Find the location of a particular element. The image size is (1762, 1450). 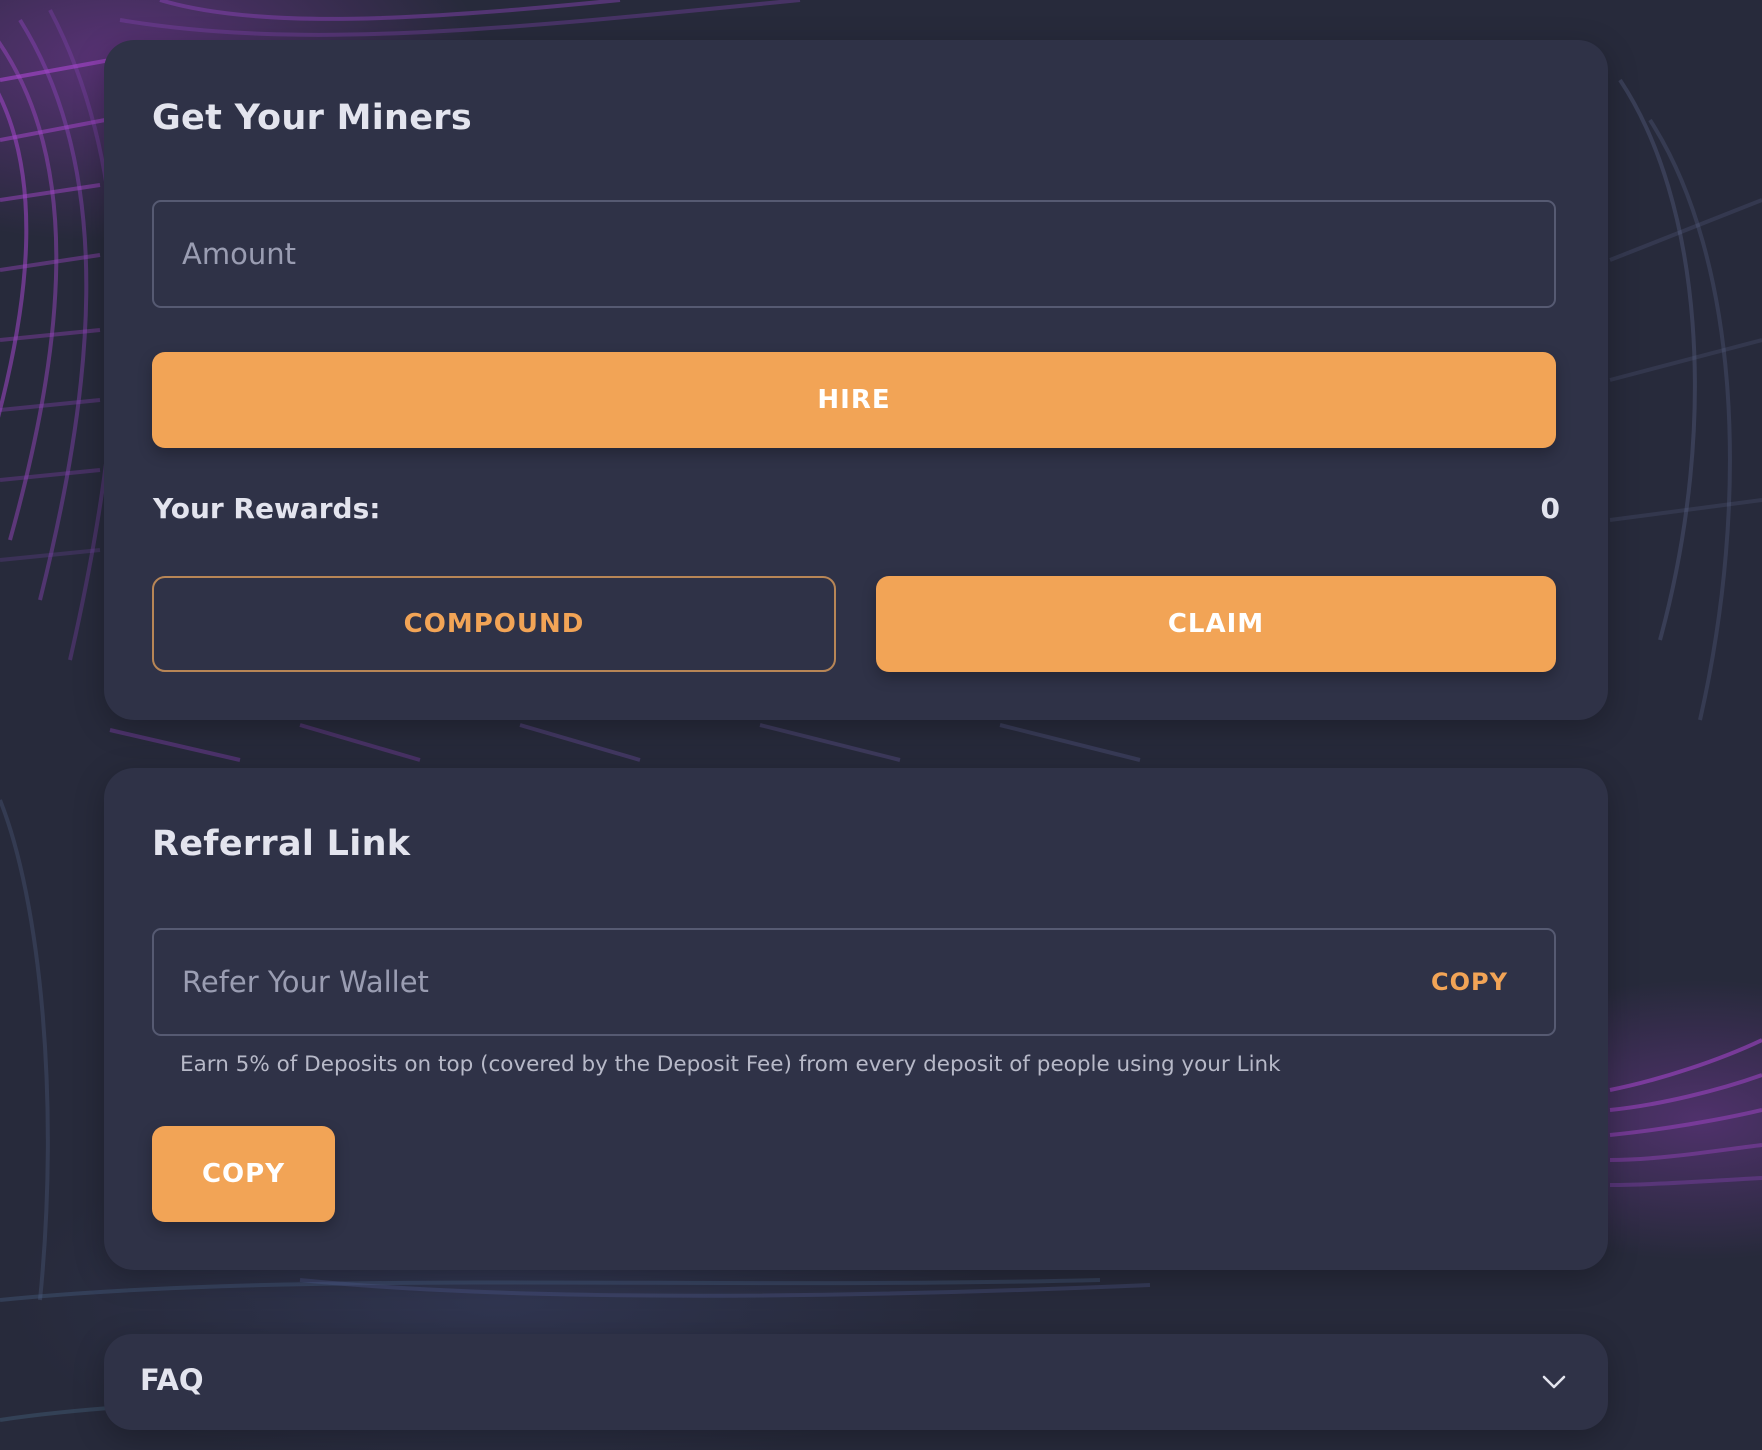

hire-button: HIRE is located at coordinates (854, 400).